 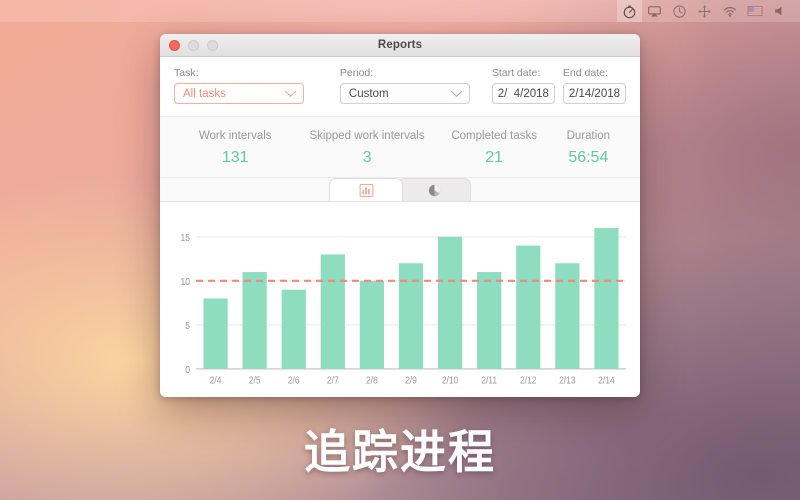 I want to click on y-axis-tick-label: 5, so click(x=187, y=325).